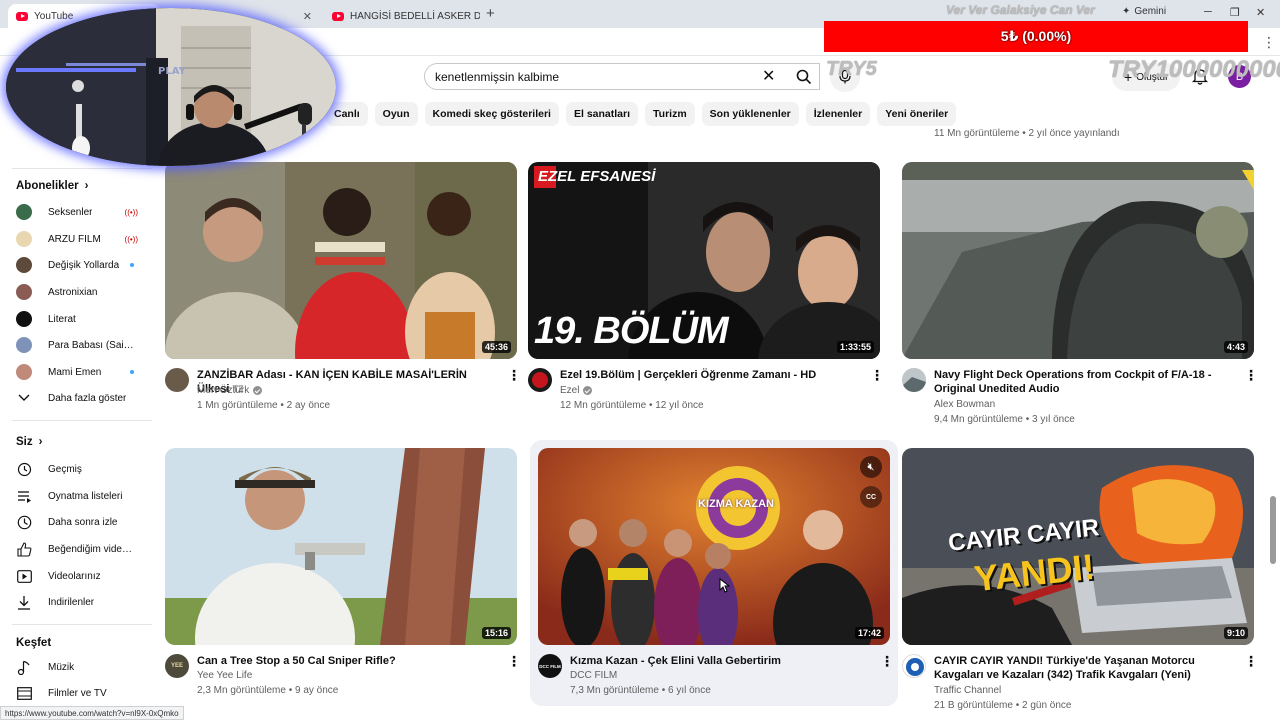  I want to click on channel-name-text: DCC FILM, so click(594, 675).